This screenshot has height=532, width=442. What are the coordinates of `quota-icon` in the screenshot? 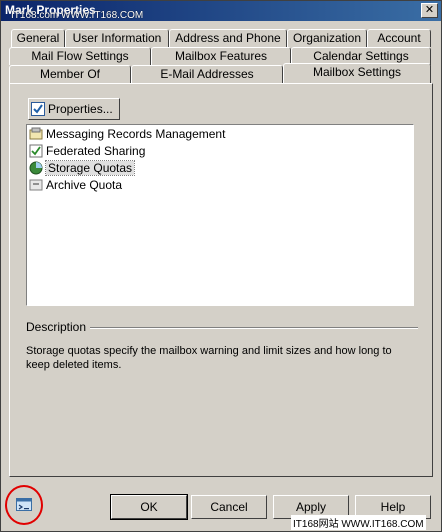 It's located at (36, 167).